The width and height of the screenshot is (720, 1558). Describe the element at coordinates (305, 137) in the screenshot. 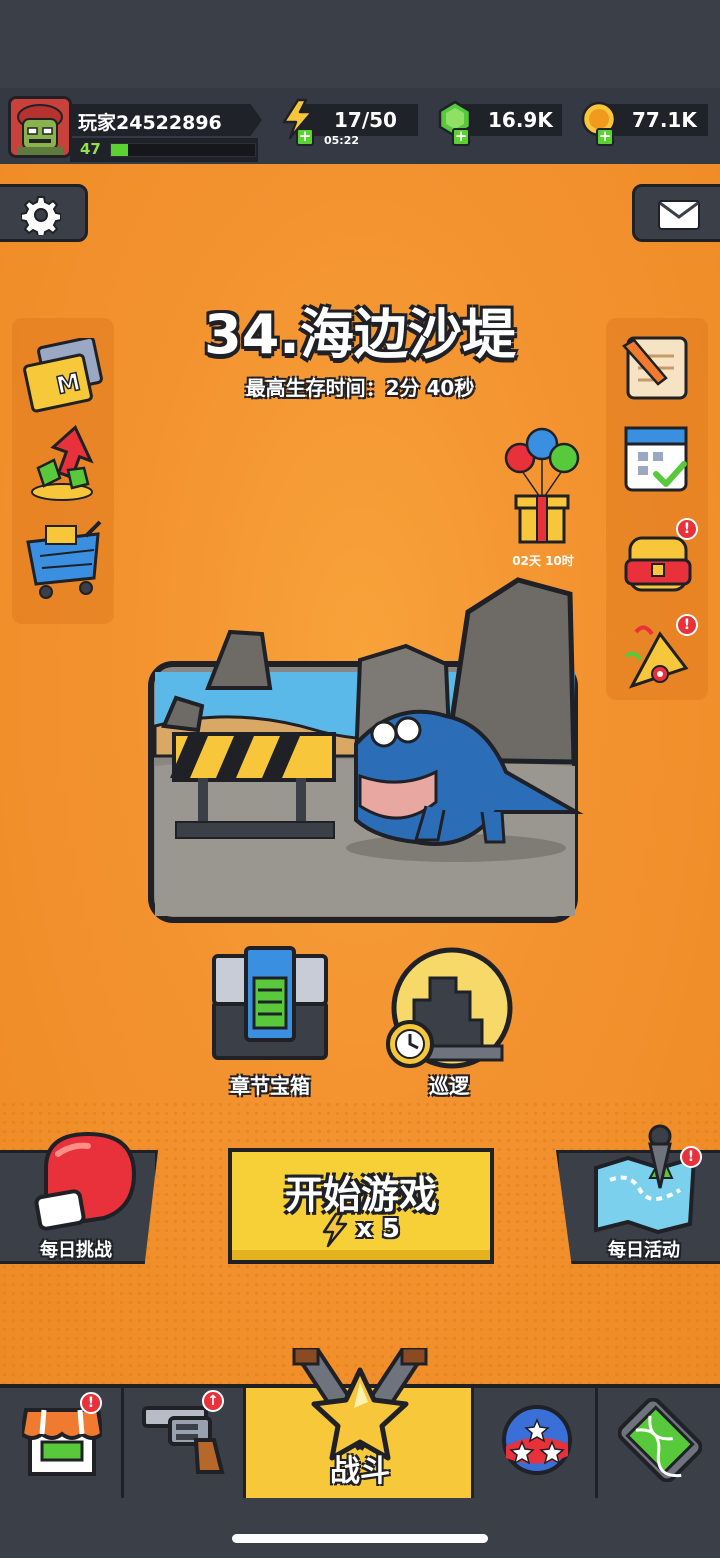

I see `add-energy-button: +` at that location.